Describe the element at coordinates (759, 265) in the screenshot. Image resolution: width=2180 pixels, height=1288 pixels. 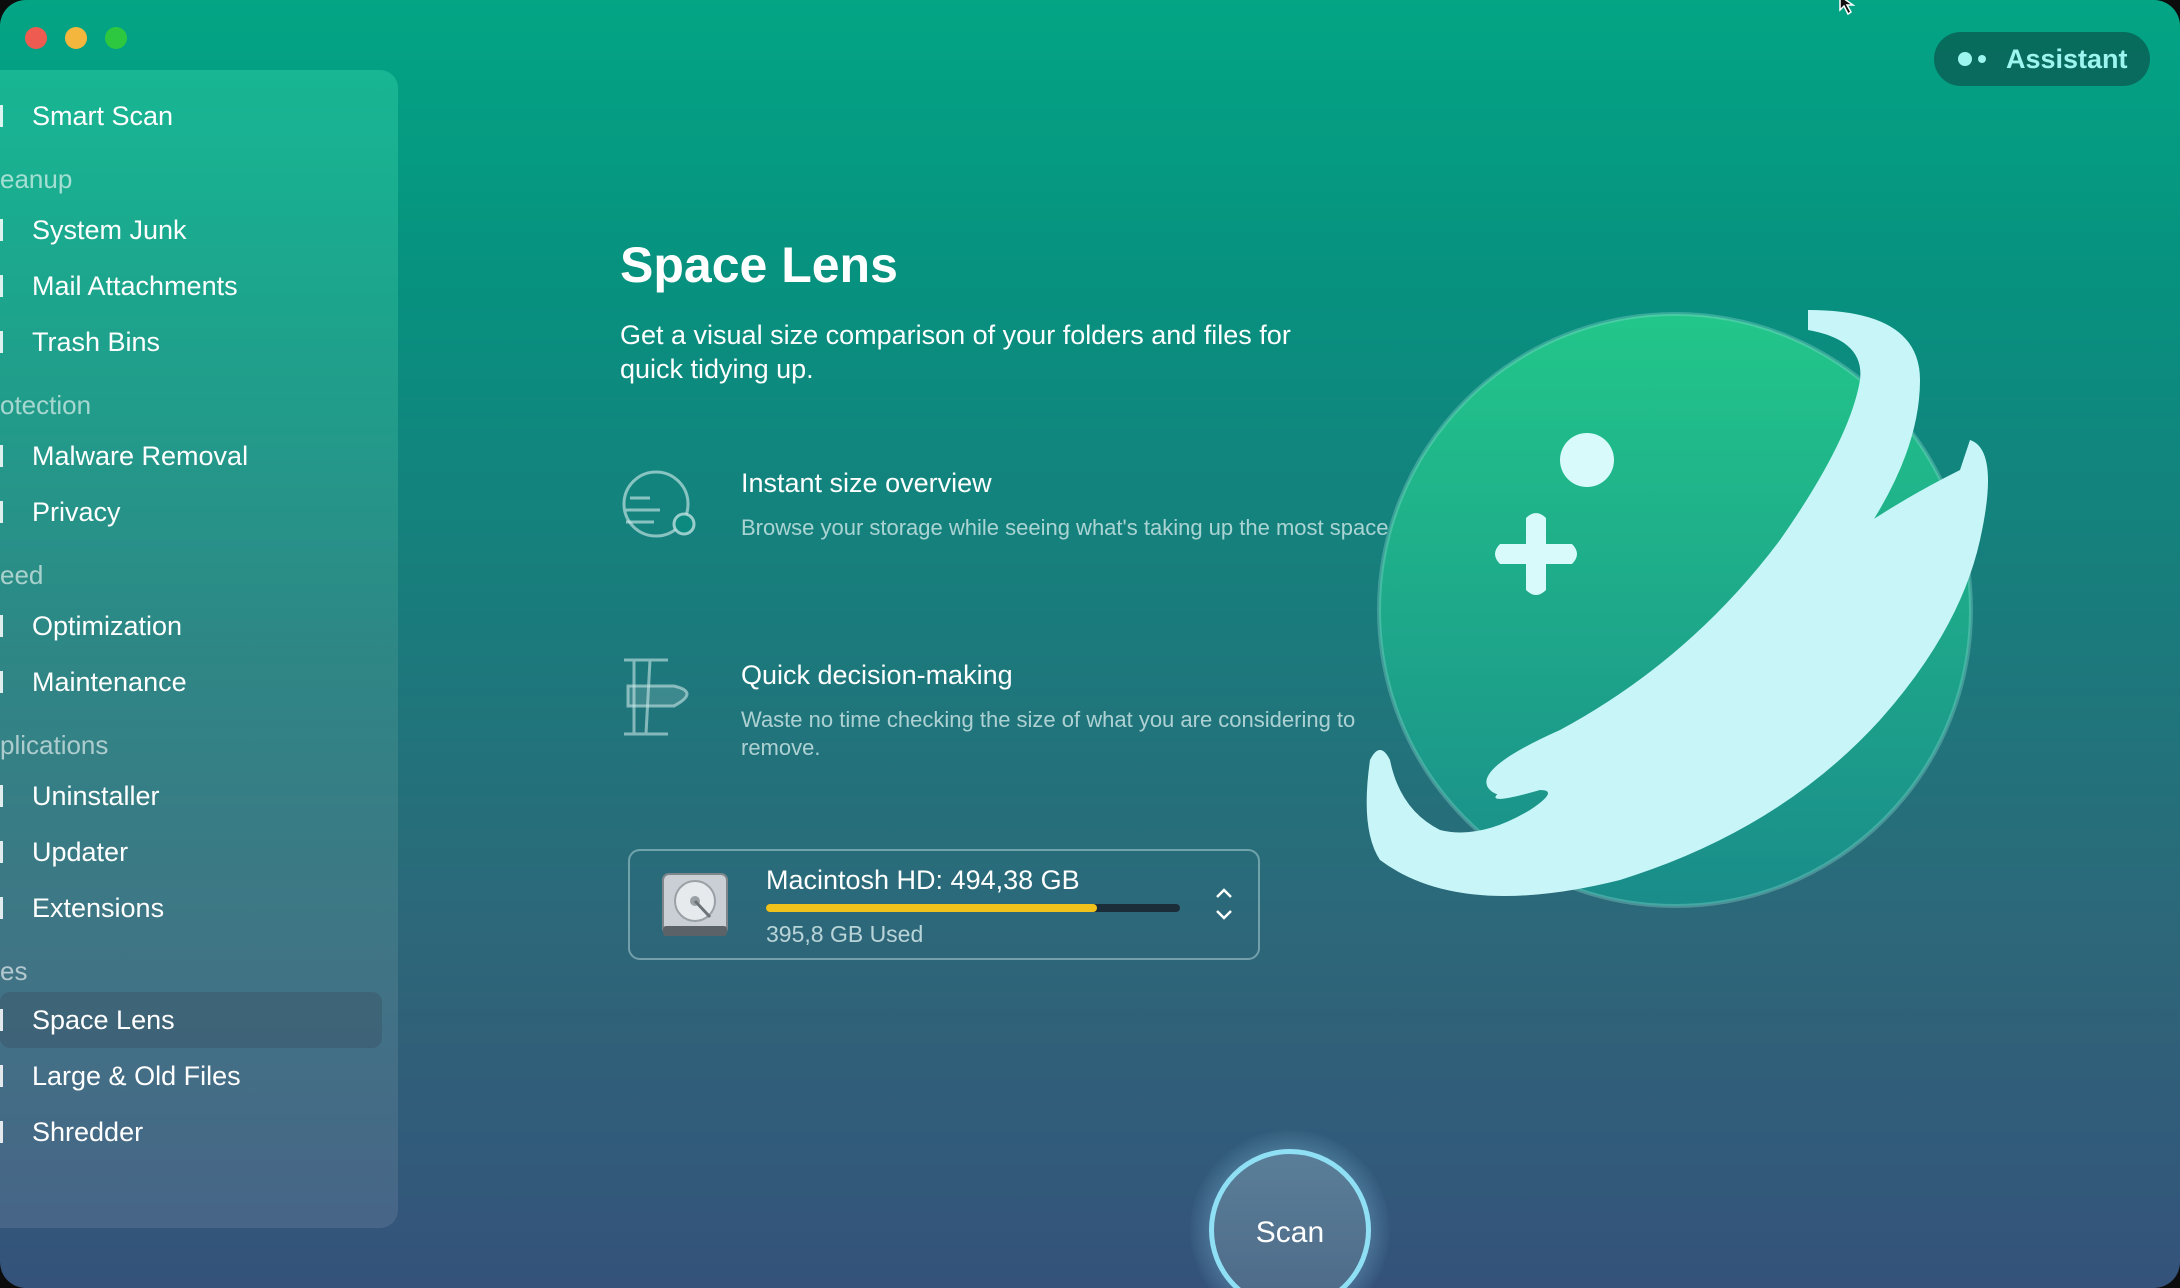
I see `page-title: Space Lens` at that location.